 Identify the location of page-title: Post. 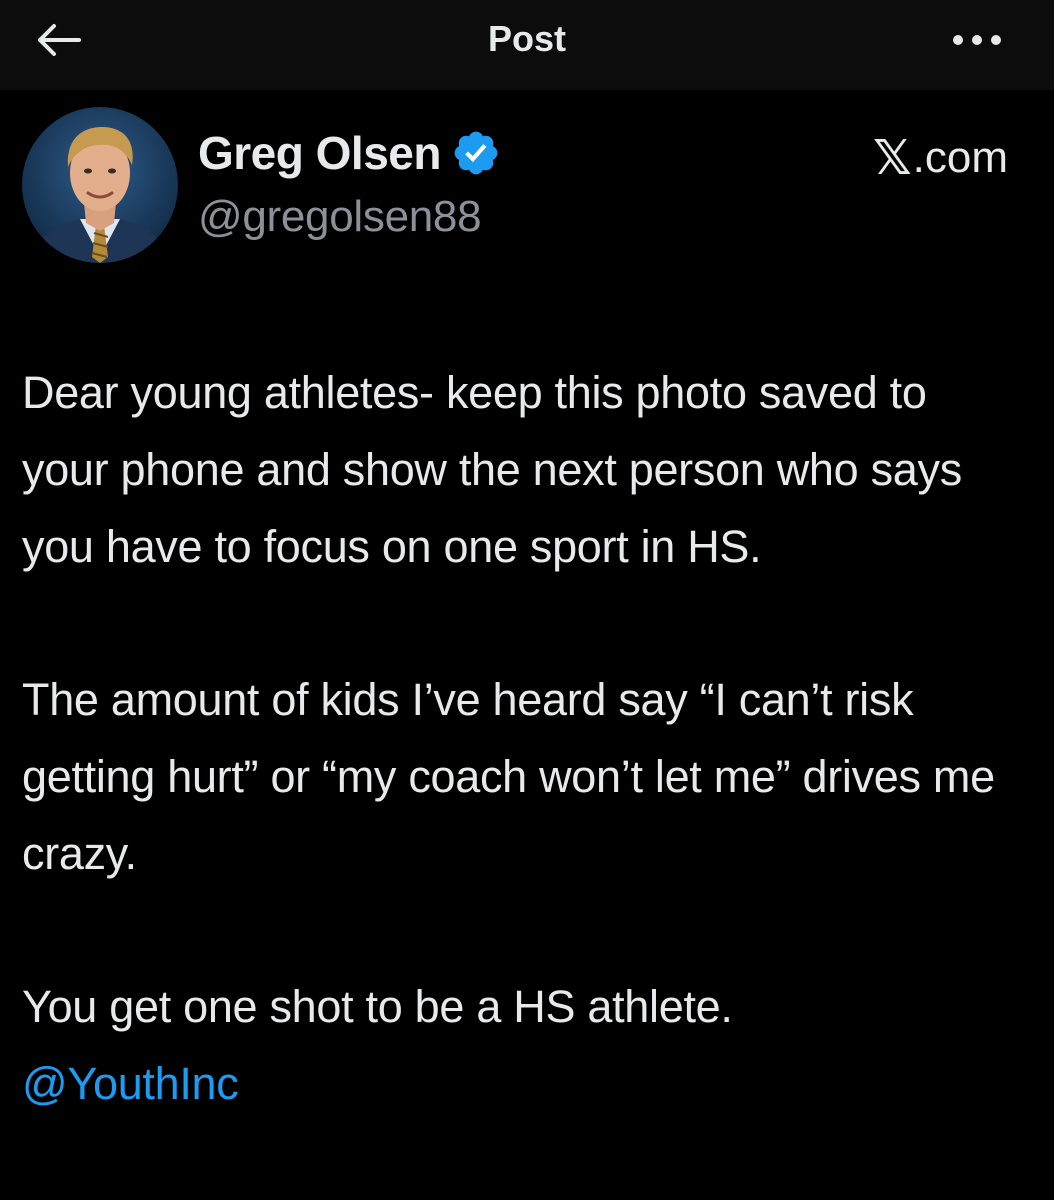
(526, 38).